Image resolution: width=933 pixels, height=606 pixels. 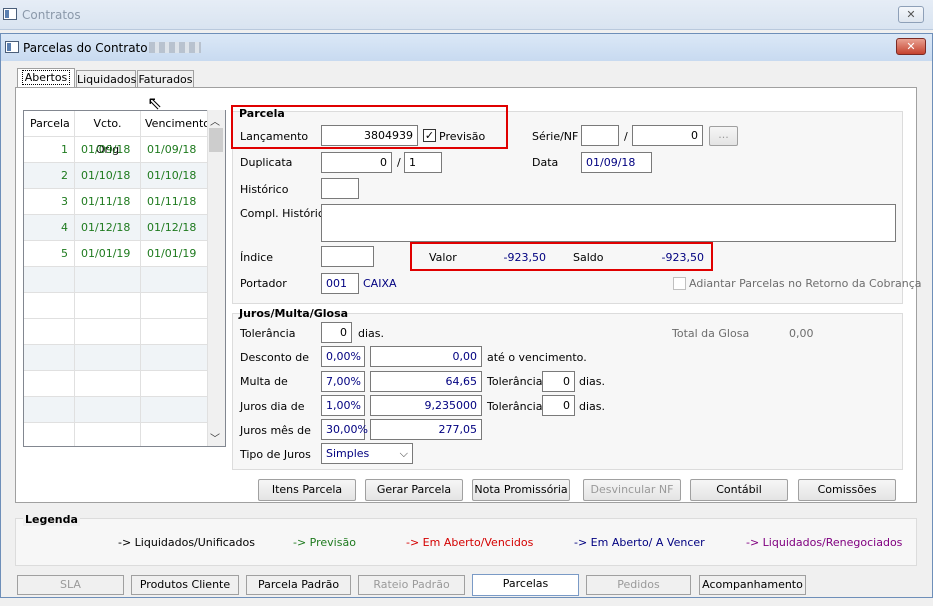 I want to click on contabil-button: Contábil, so click(x=739, y=490).